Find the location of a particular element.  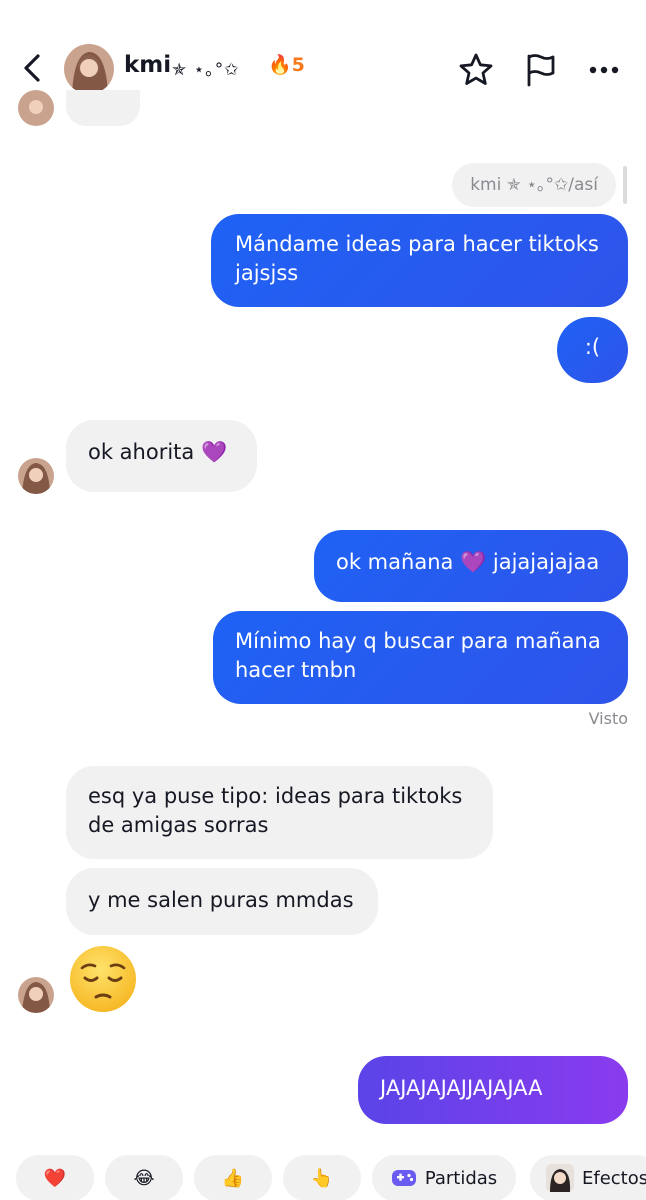

report-button is located at coordinates (540, 70).